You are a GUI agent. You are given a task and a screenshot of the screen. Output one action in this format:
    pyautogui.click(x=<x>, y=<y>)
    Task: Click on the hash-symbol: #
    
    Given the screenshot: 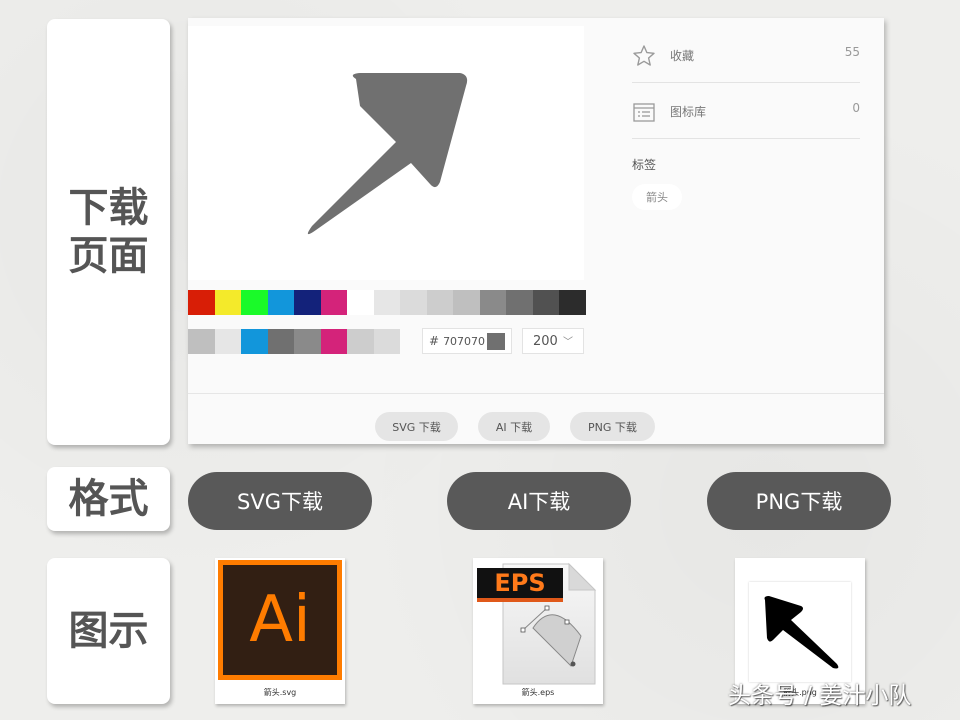 What is the action you would take?
    pyautogui.click(x=434, y=341)
    